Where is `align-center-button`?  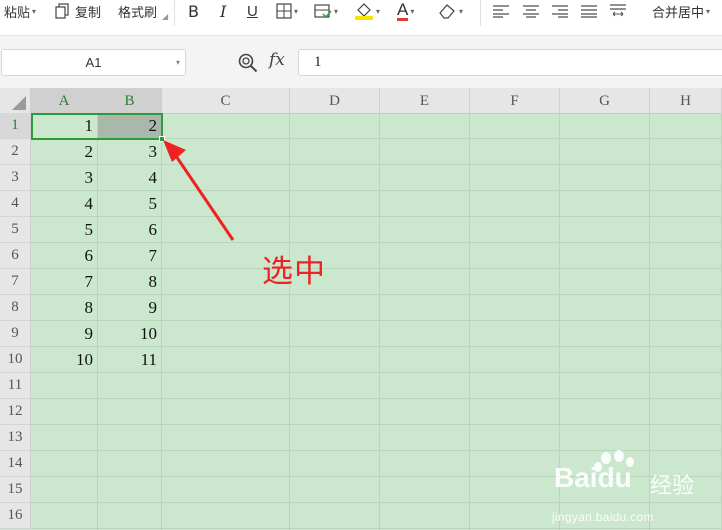
align-center-button is located at coordinates (531, 11).